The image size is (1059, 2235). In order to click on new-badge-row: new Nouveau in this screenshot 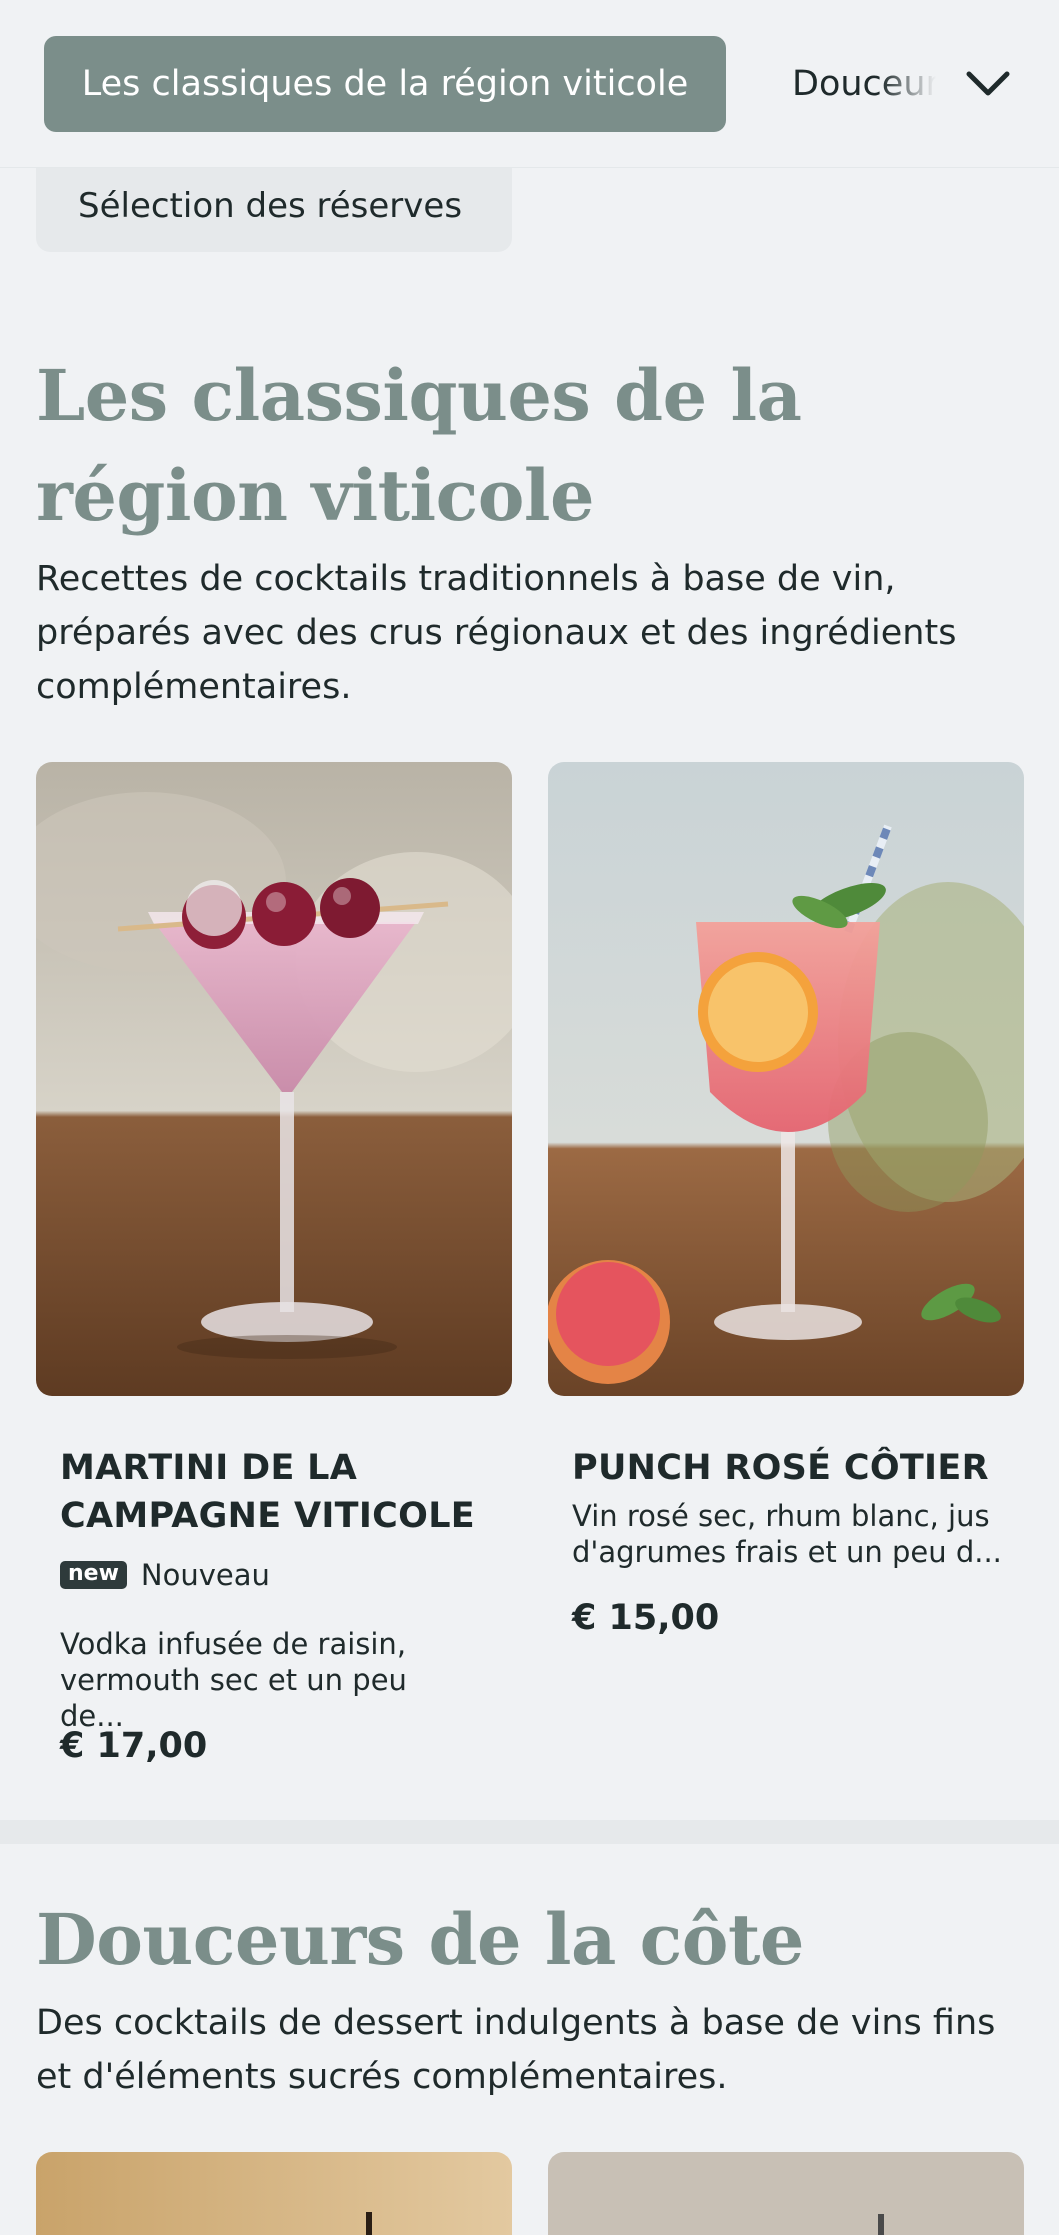, I will do `click(165, 1575)`.